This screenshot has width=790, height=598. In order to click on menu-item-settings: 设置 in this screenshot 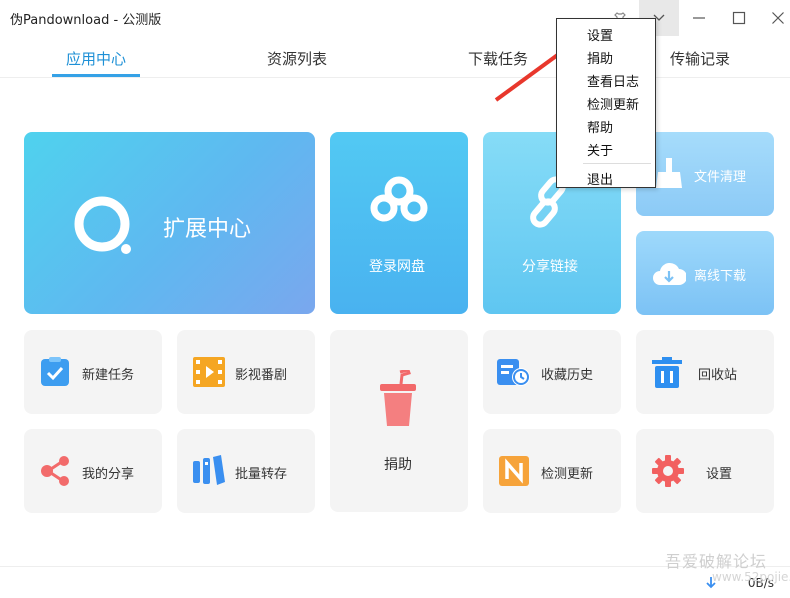, I will do `click(600, 34)`.